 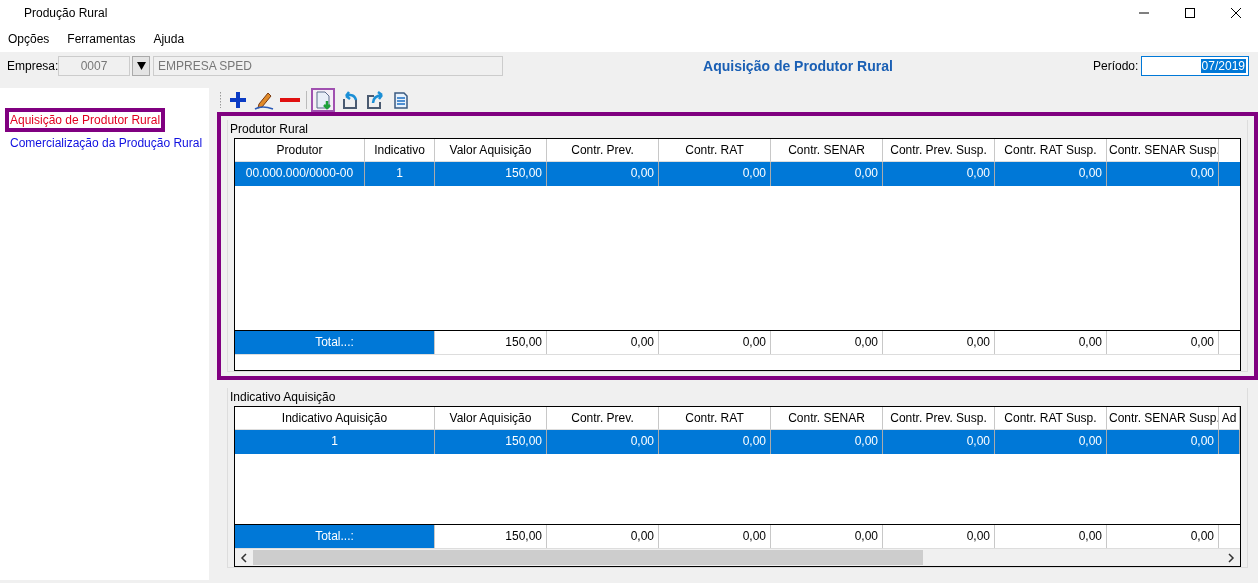 I want to click on window-title: Produção Rural, so click(x=66, y=13).